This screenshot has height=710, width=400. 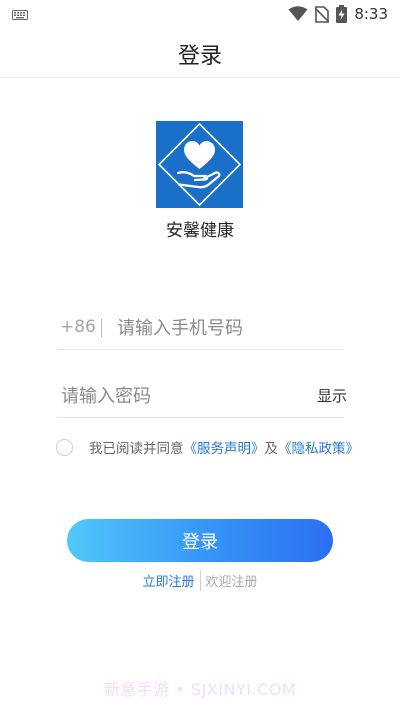 I want to click on wifi-icon, so click(x=298, y=13).